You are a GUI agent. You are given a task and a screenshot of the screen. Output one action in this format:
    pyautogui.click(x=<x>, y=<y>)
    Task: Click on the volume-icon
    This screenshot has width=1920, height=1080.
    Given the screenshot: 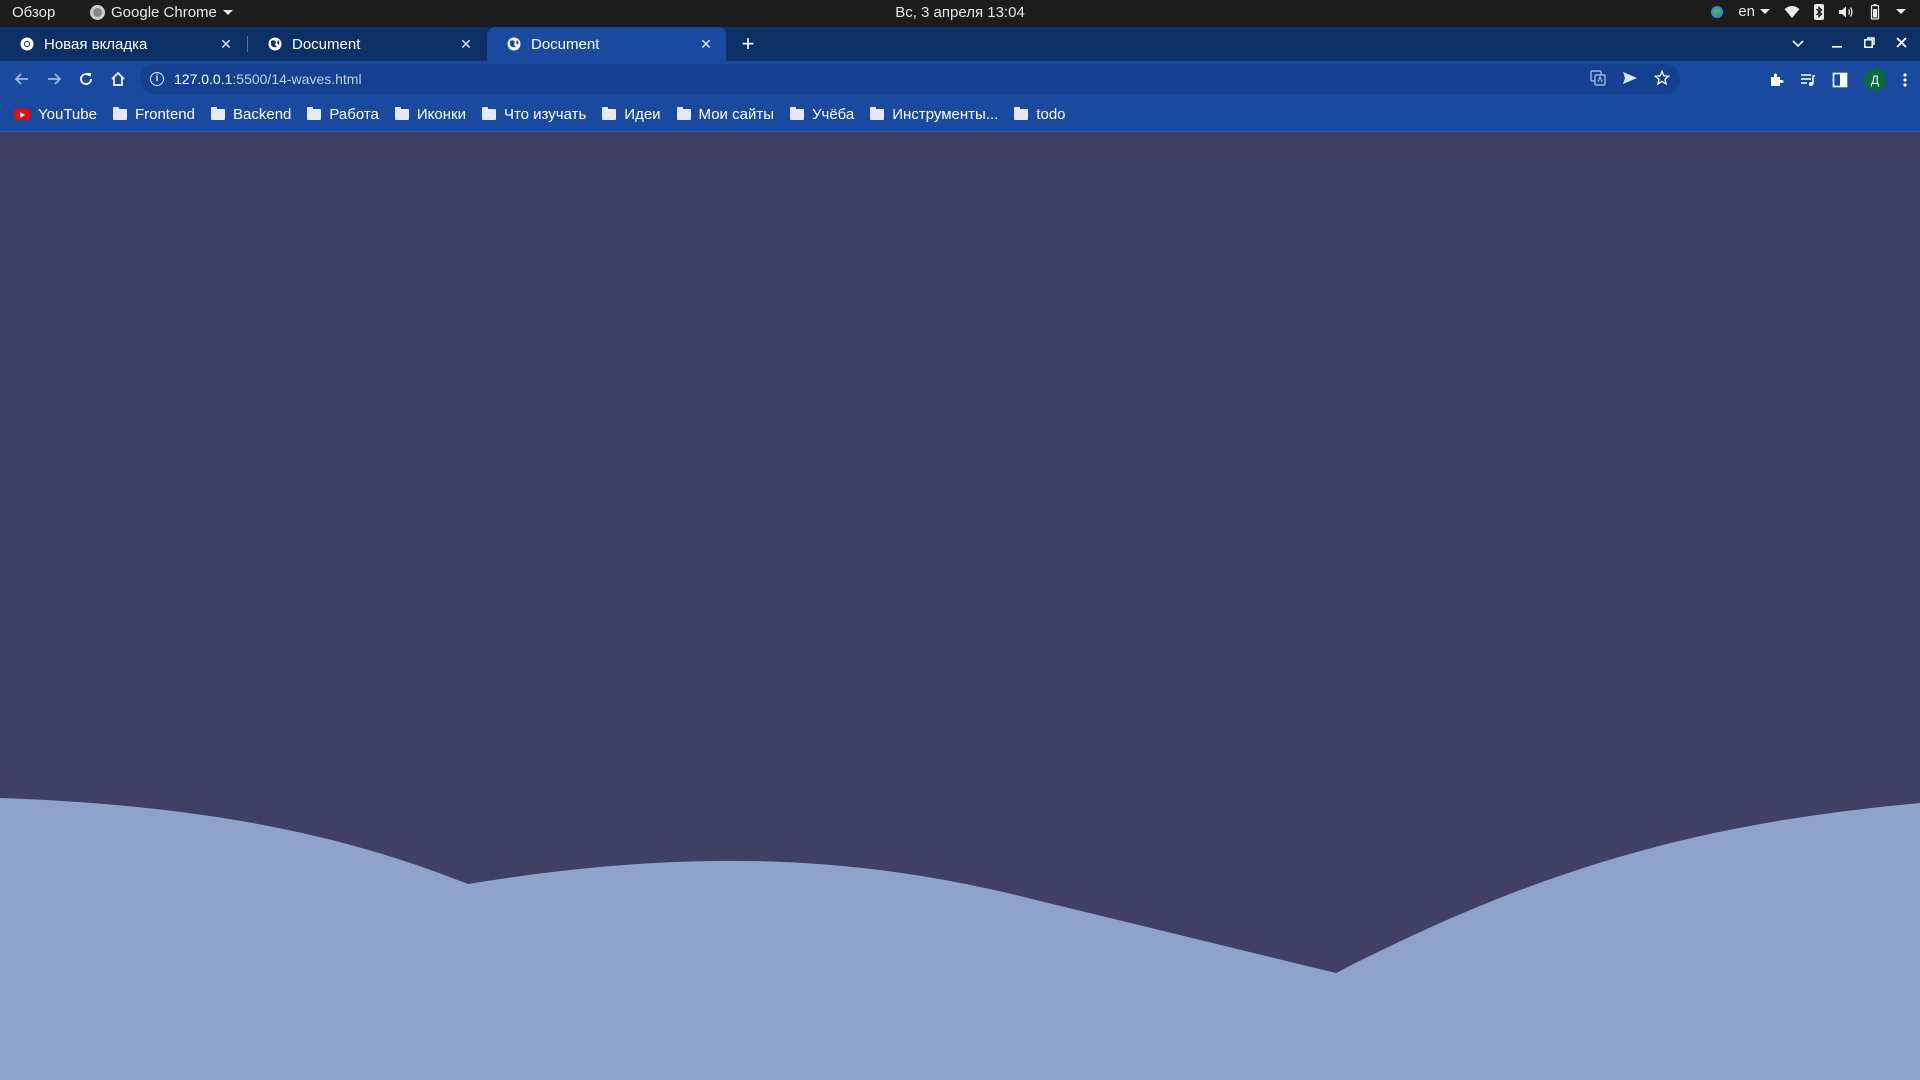 What is the action you would take?
    pyautogui.click(x=1846, y=12)
    